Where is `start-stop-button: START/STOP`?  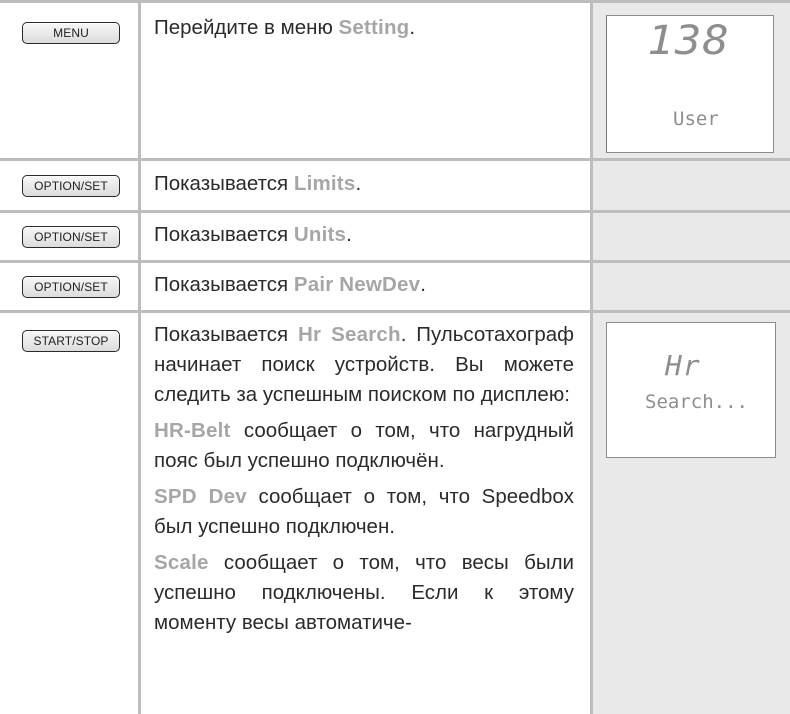
start-stop-button: START/STOP is located at coordinates (71, 341).